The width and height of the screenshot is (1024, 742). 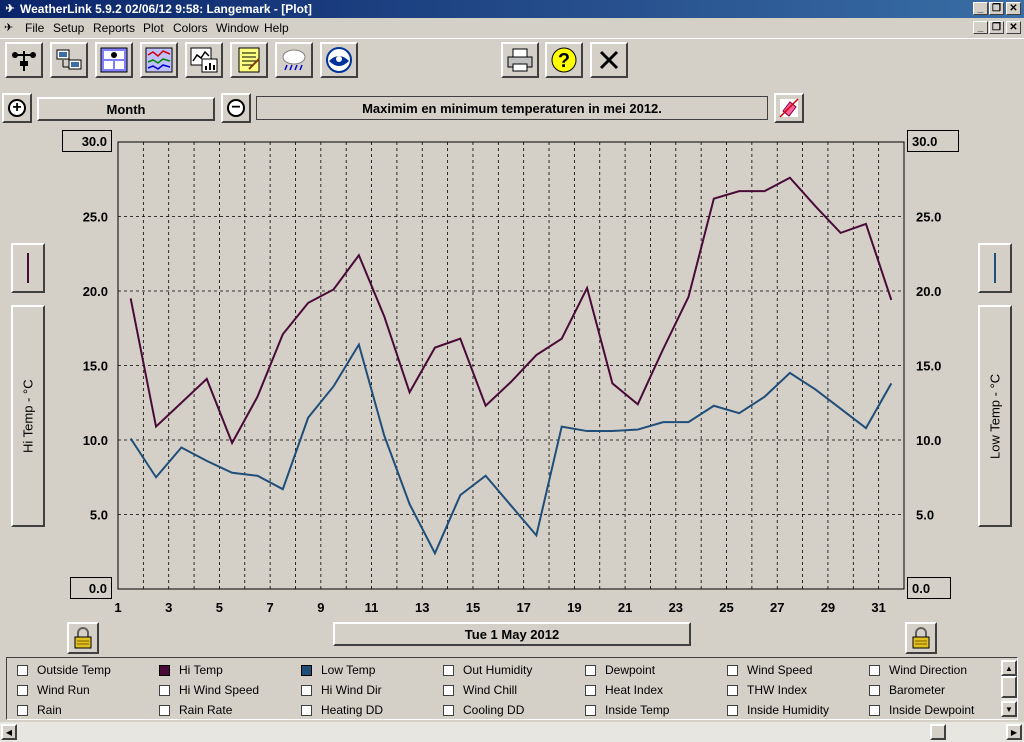 What do you see at coordinates (490, 690) in the screenshot?
I see `legend-label: Wind Chill` at bounding box center [490, 690].